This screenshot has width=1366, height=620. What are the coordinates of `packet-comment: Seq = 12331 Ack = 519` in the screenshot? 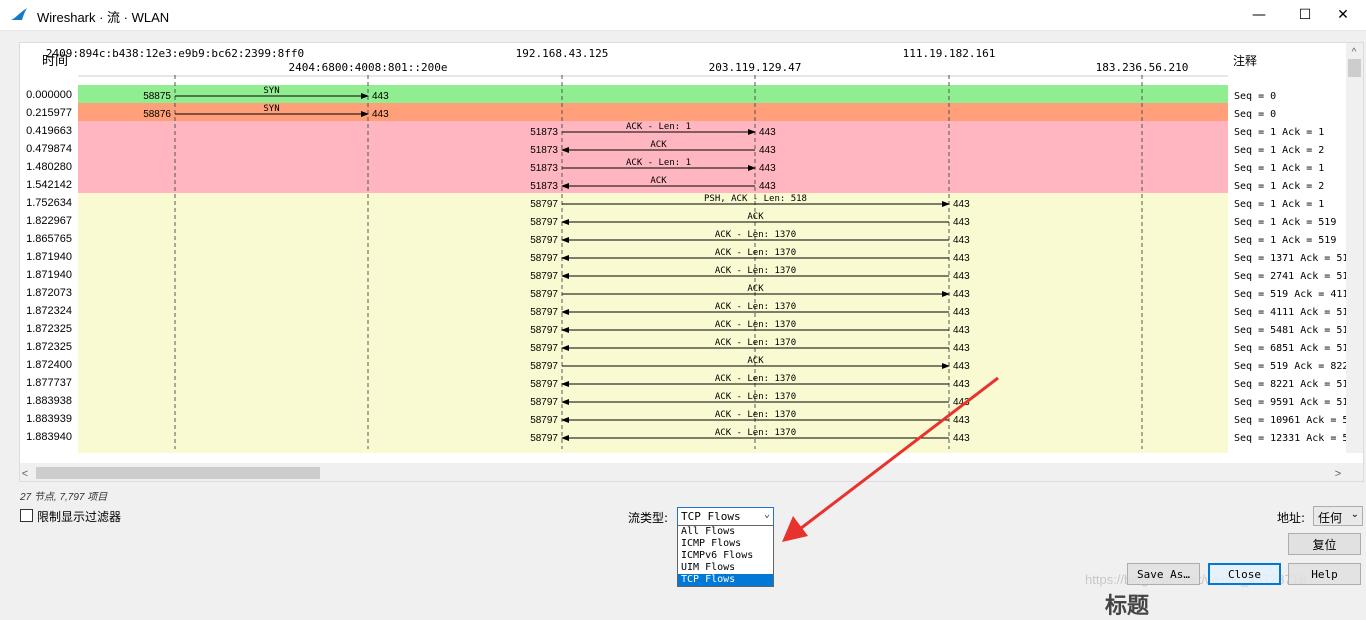 It's located at (1297, 438).